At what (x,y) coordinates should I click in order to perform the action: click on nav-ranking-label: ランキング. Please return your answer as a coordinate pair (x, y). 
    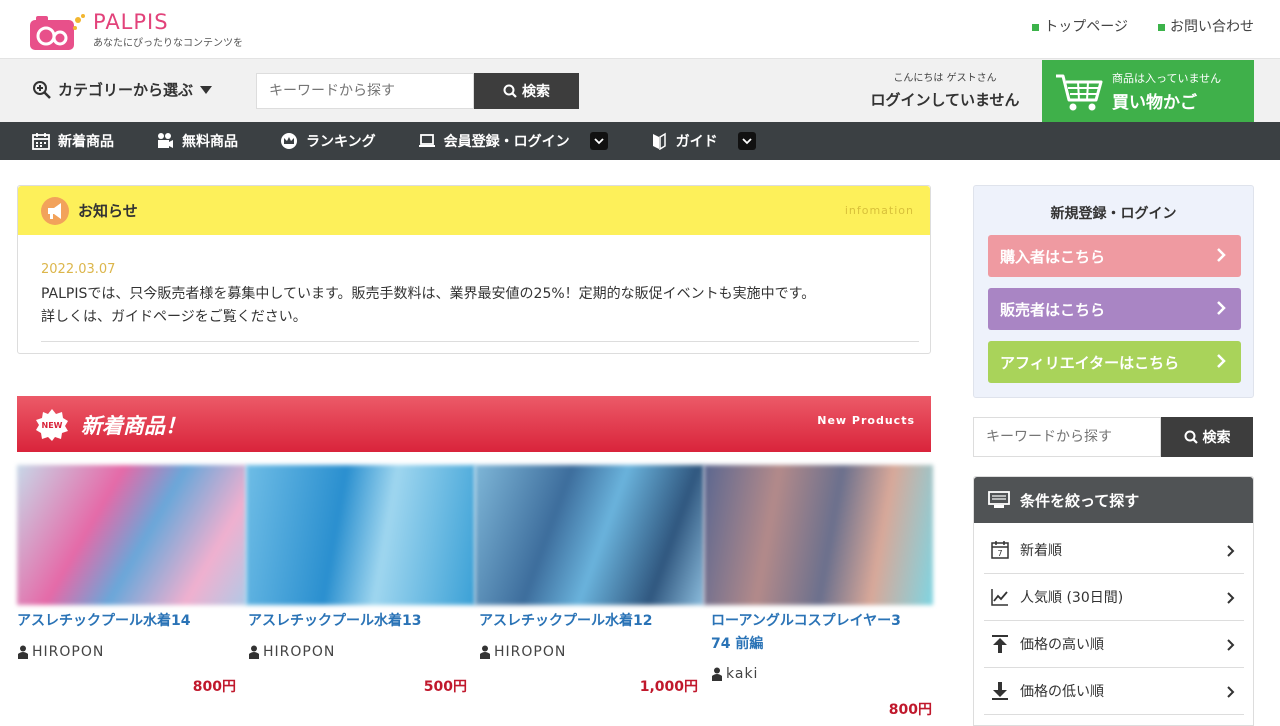
    Looking at the image, I should click on (341, 142).